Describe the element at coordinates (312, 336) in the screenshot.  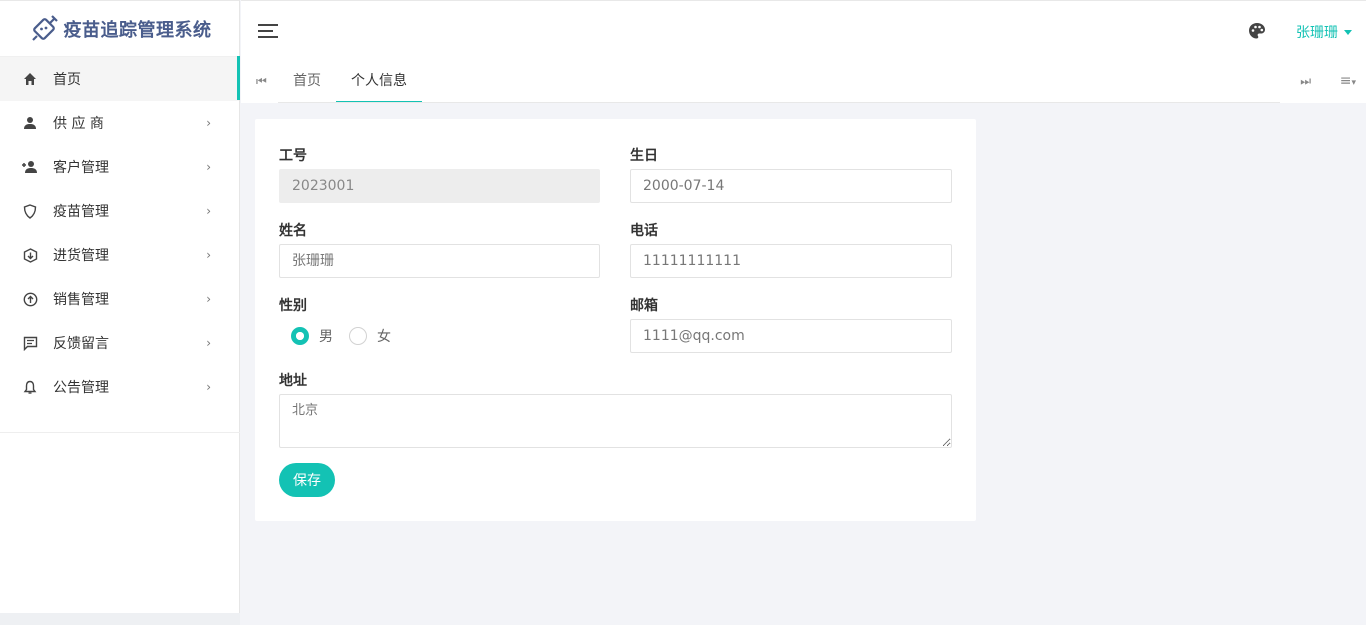
I see `gender-radio-male: 男` at that location.